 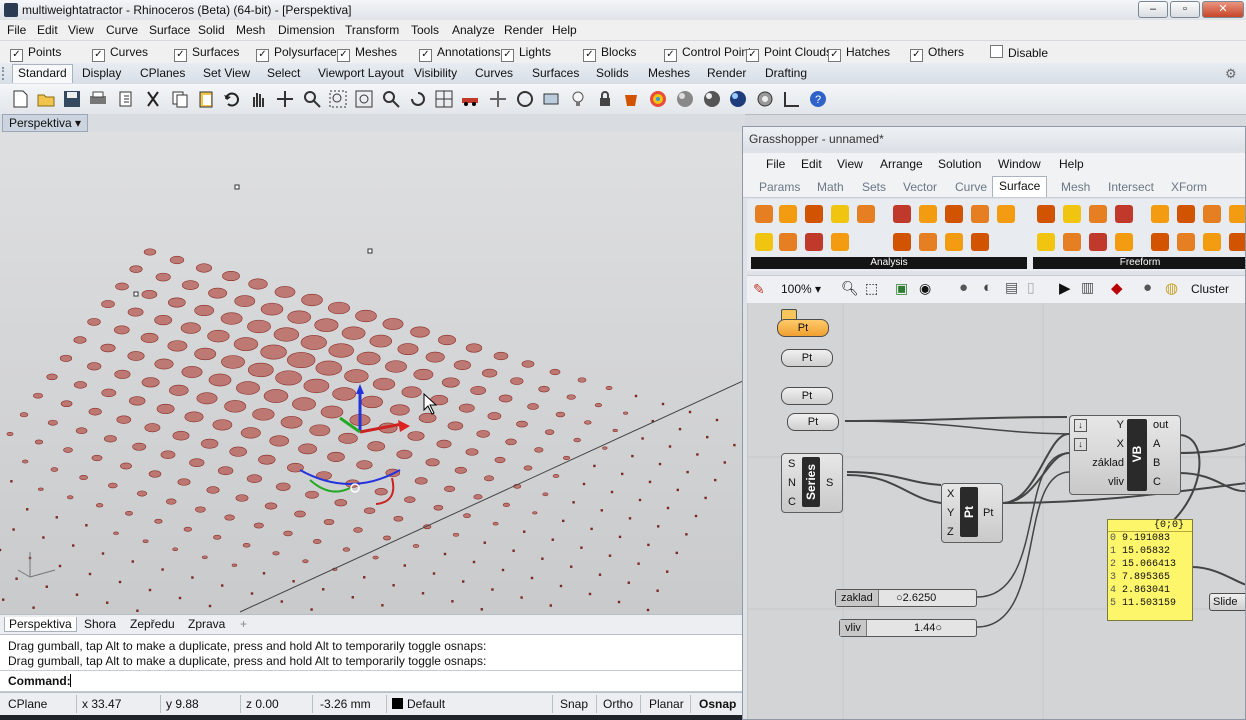 I want to click on command-prompt: Command:, so click(x=372, y=681).